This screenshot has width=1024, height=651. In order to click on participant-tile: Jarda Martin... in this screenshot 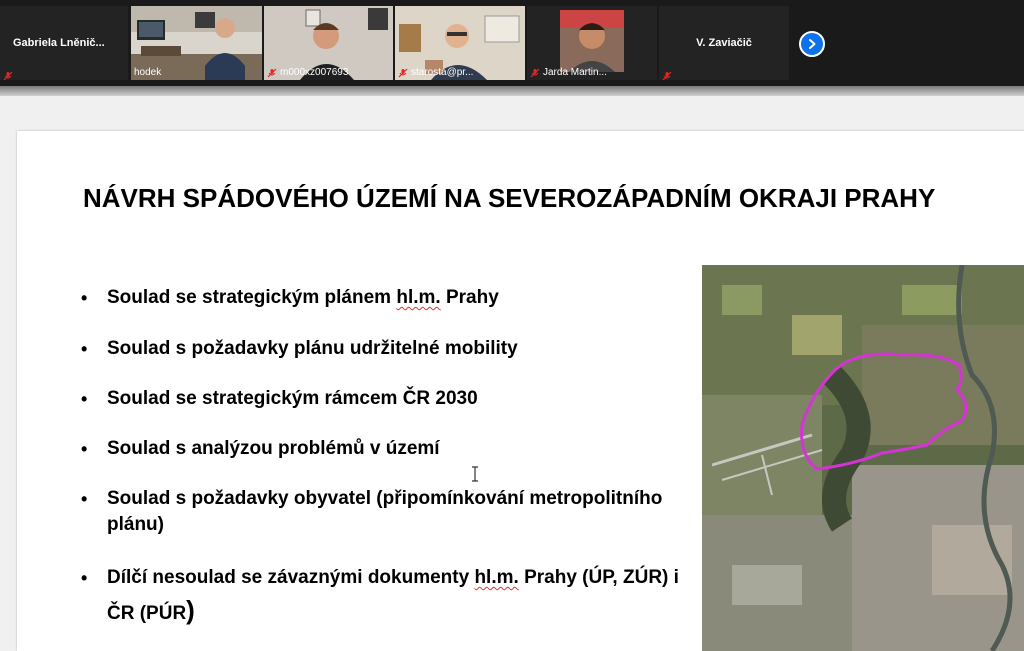, I will do `click(592, 43)`.